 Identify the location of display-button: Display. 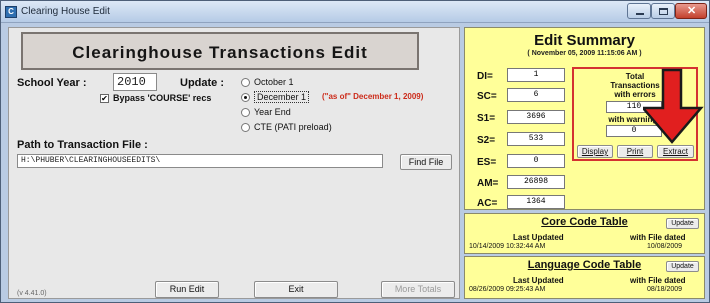
(595, 151).